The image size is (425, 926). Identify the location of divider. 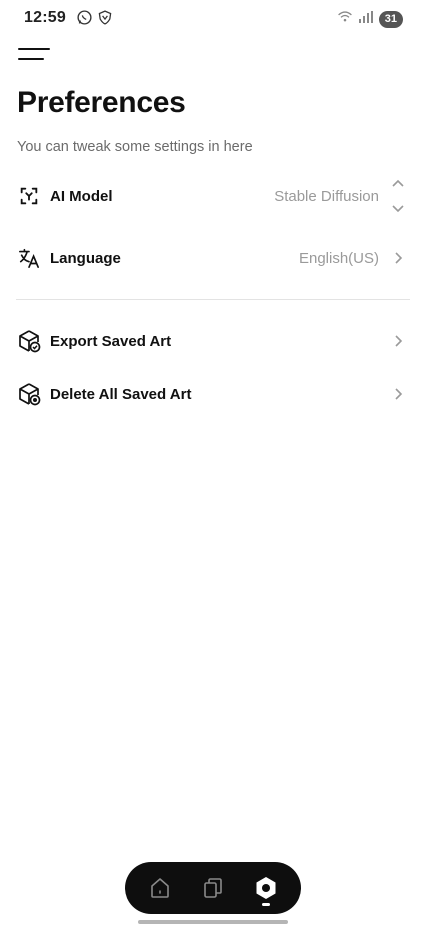
(213, 299).